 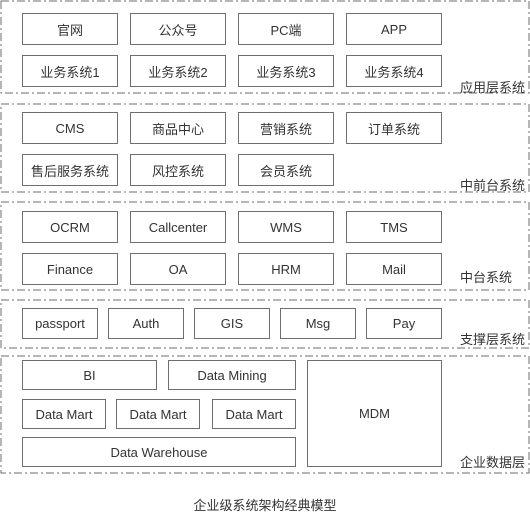 I want to click on system-box: Mail, so click(x=394, y=269).